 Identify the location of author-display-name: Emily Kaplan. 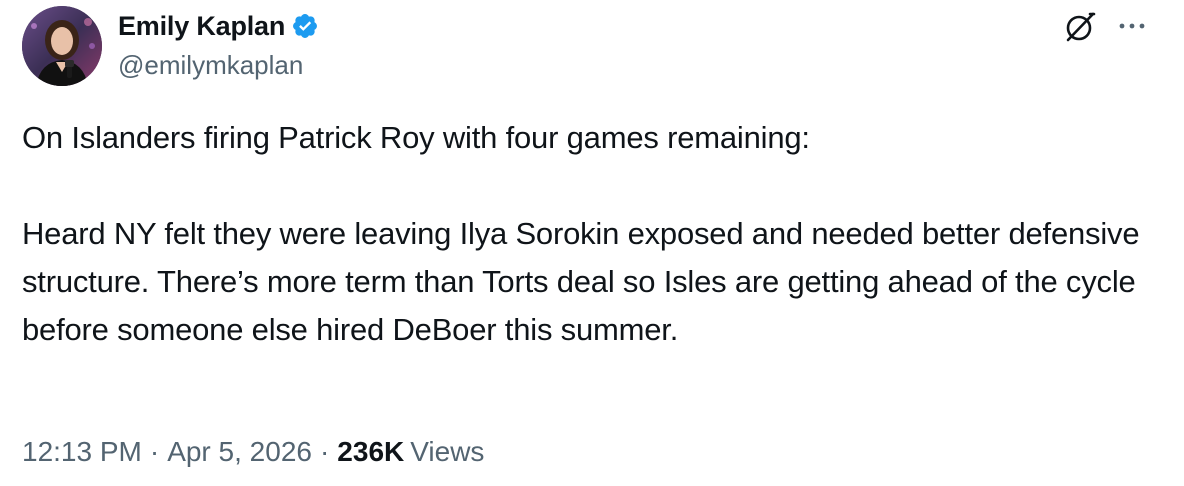
(201, 26).